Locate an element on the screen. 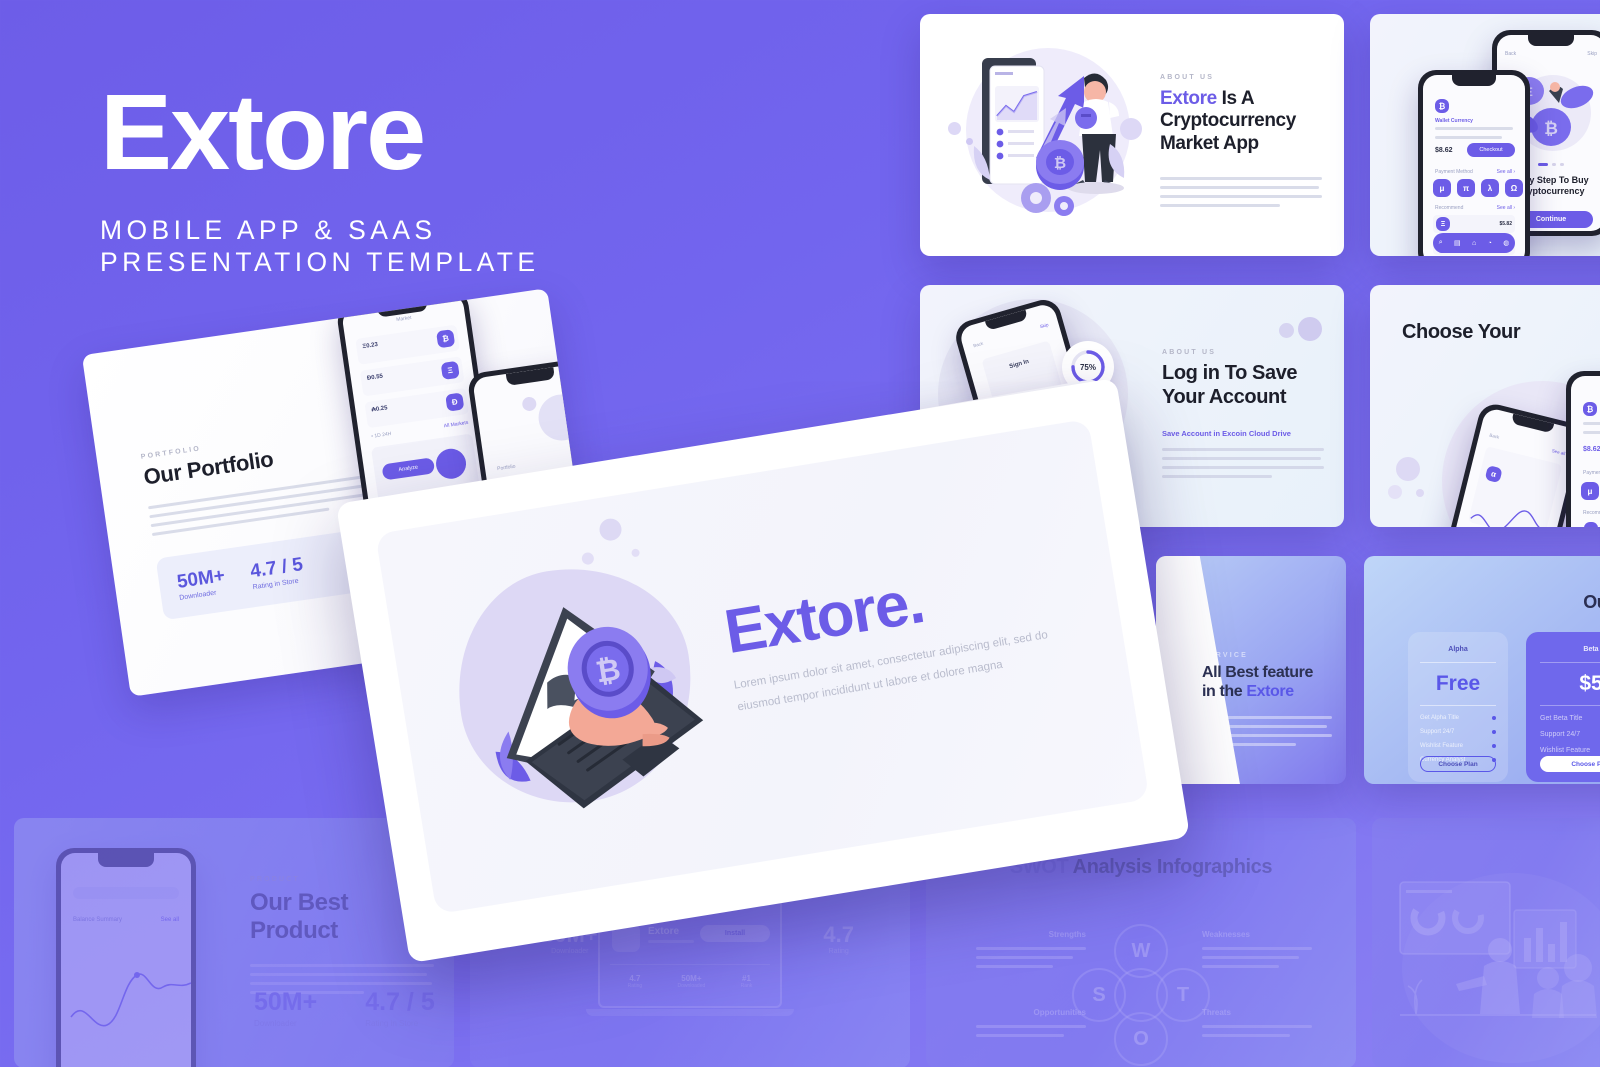  title-line2-accent: Extore is located at coordinates (1270, 691).